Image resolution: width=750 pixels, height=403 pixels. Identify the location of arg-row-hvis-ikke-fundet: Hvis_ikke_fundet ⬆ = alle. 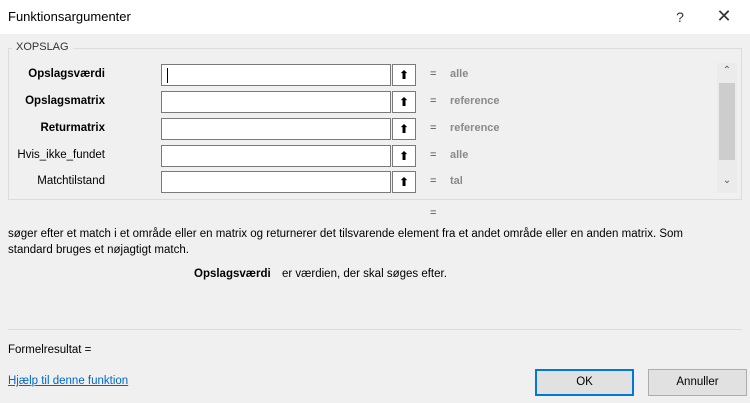
(350, 156).